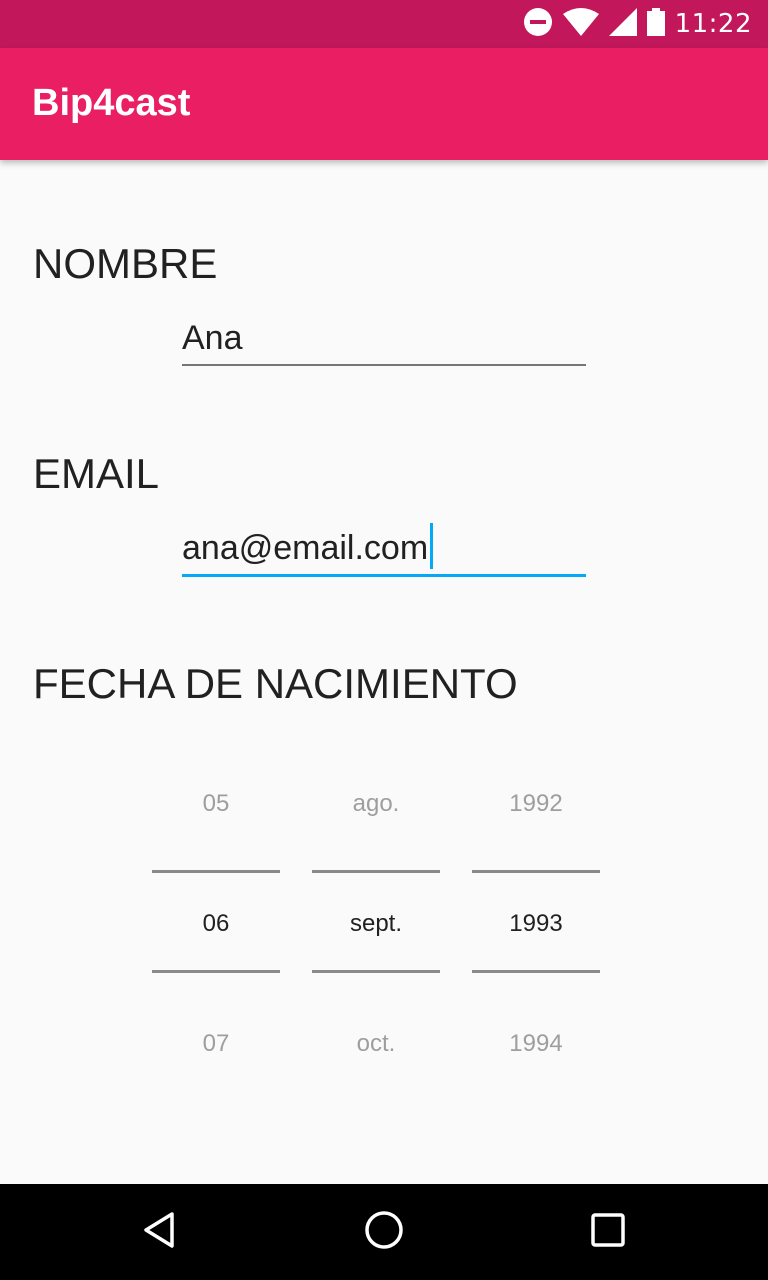 The image size is (768, 1280). I want to click on nombre-field-value: Ana, so click(212, 338).